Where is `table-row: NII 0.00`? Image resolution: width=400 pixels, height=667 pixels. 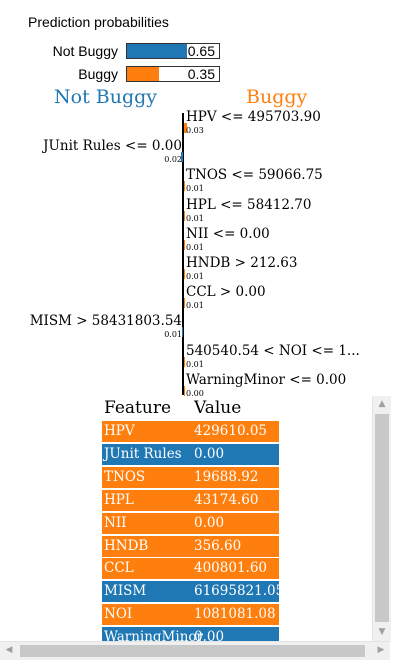
table-row: NII 0.00 is located at coordinates (190, 524).